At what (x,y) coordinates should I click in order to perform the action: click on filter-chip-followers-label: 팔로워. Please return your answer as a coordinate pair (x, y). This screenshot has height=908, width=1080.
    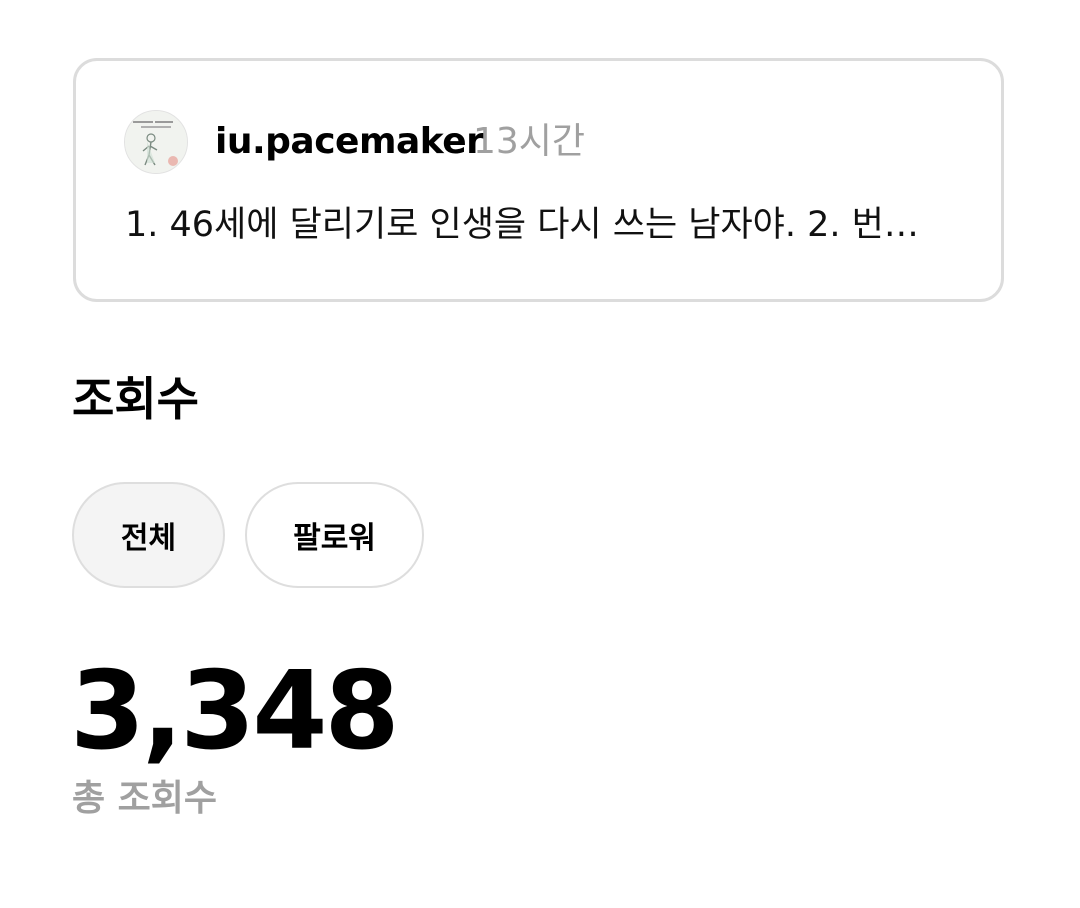
    Looking at the image, I should click on (334, 538).